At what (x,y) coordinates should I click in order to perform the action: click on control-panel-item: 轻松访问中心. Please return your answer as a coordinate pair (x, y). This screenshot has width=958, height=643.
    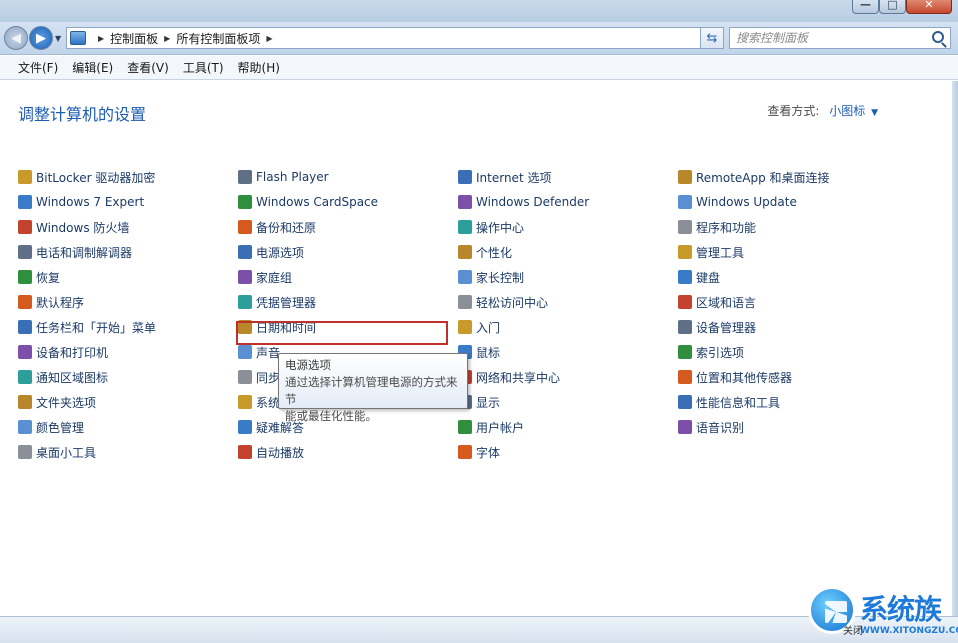
    Looking at the image, I should click on (503, 302).